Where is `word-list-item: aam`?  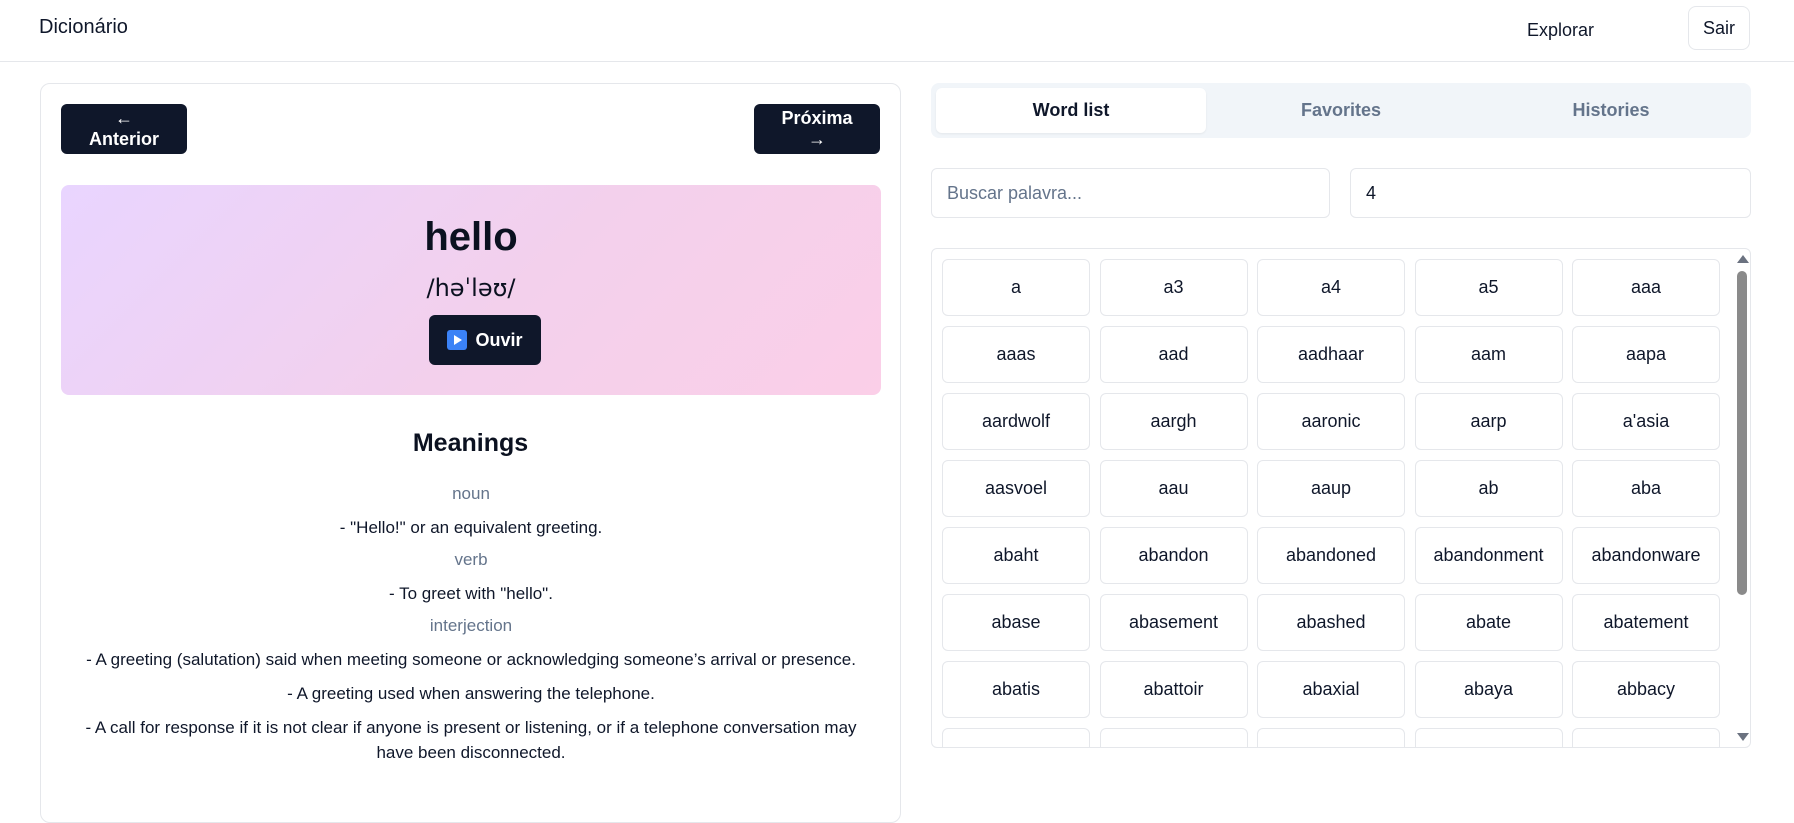 word-list-item: aam is located at coordinates (1488, 354).